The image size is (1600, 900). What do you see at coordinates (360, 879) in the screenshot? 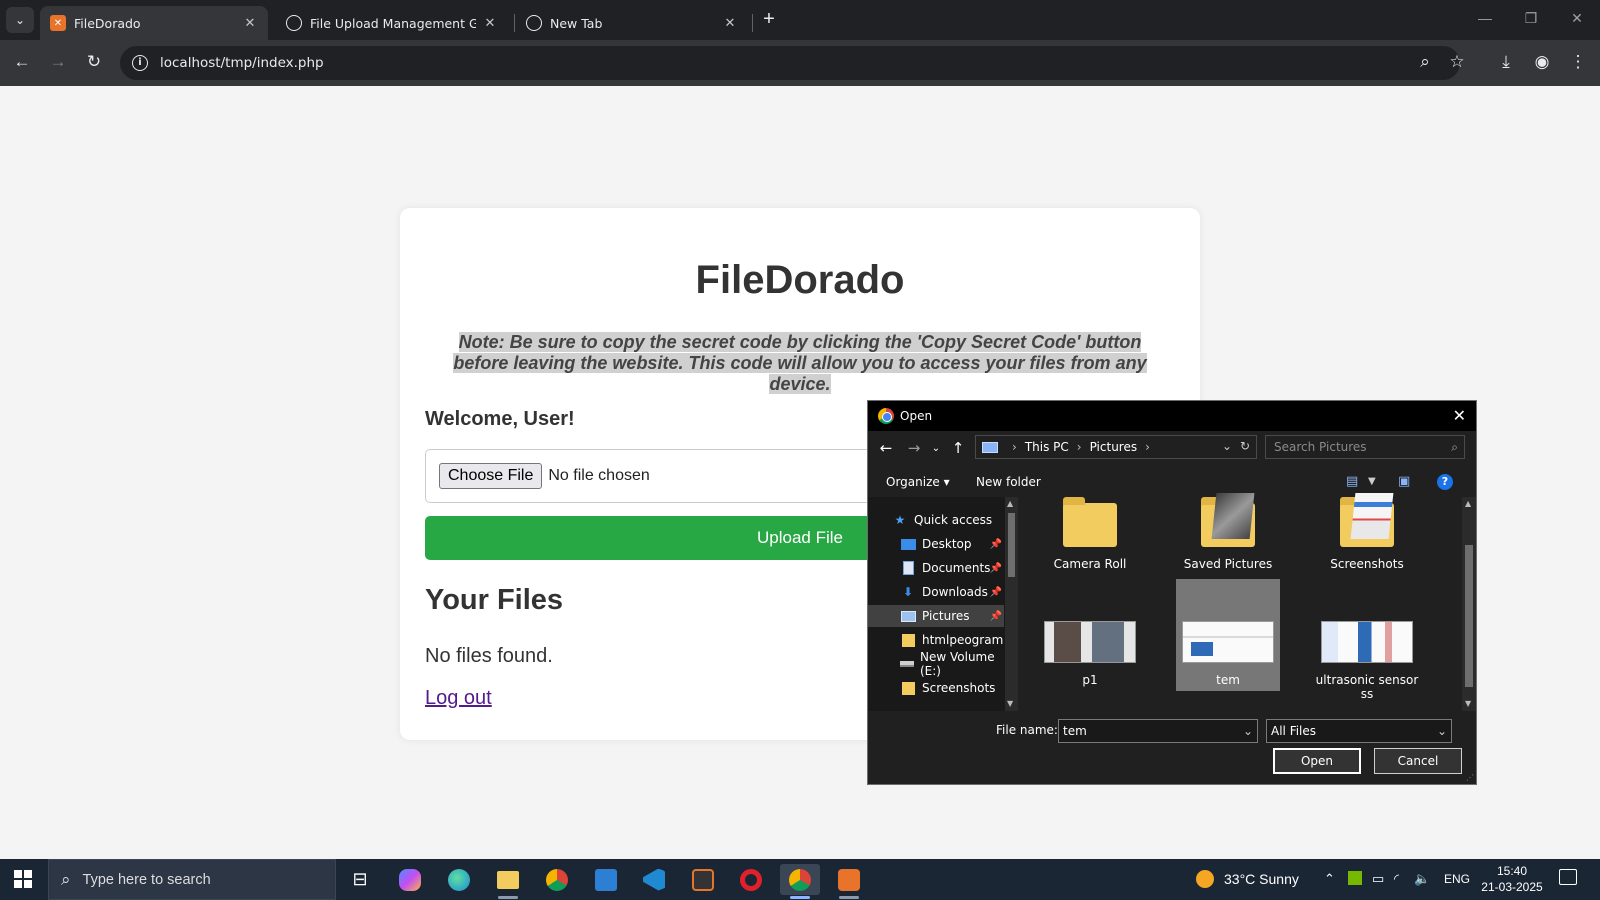
I see `task-view-icon: ⊟` at bounding box center [360, 879].